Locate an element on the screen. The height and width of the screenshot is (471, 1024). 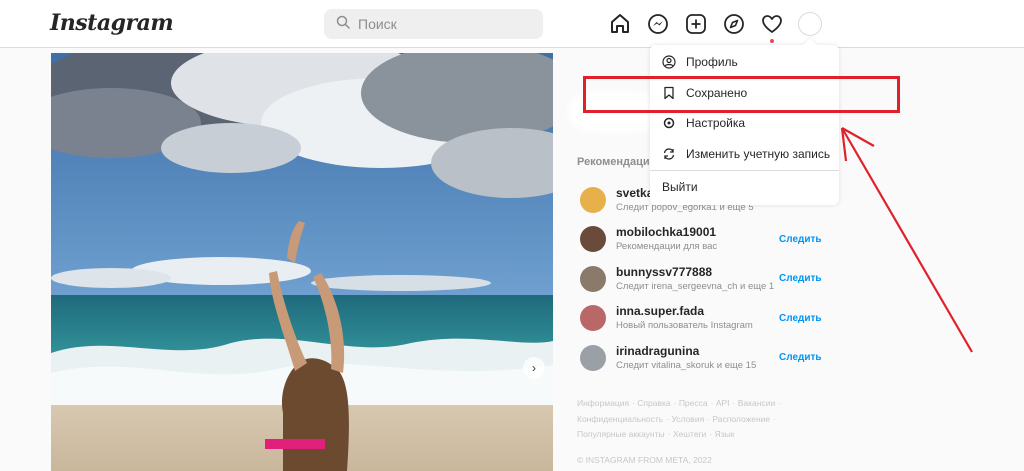
menu-divider is located at coordinates (744, 170).